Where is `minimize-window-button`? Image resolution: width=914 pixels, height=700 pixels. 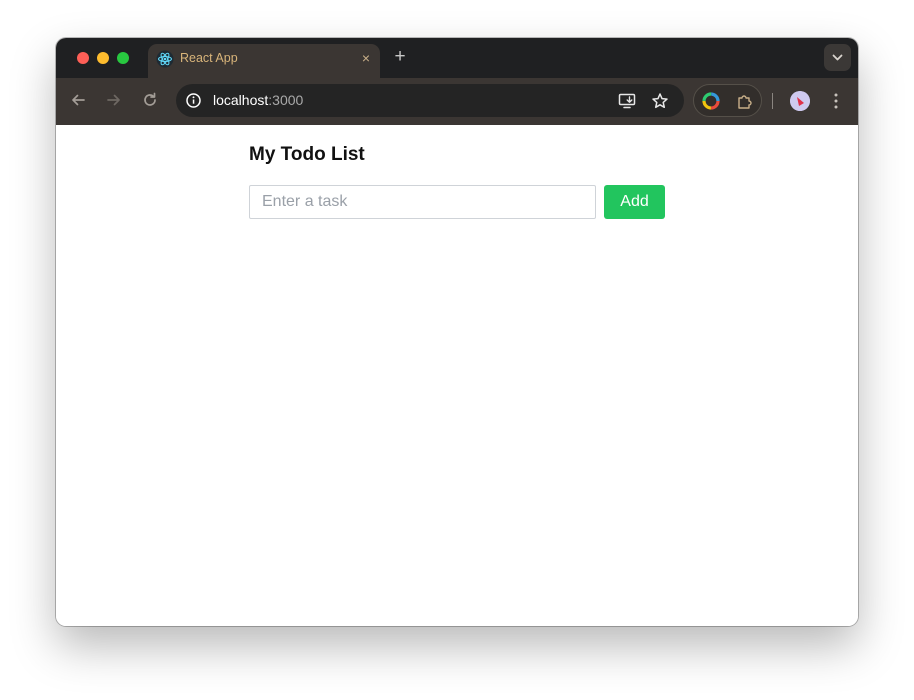
minimize-window-button is located at coordinates (103, 58).